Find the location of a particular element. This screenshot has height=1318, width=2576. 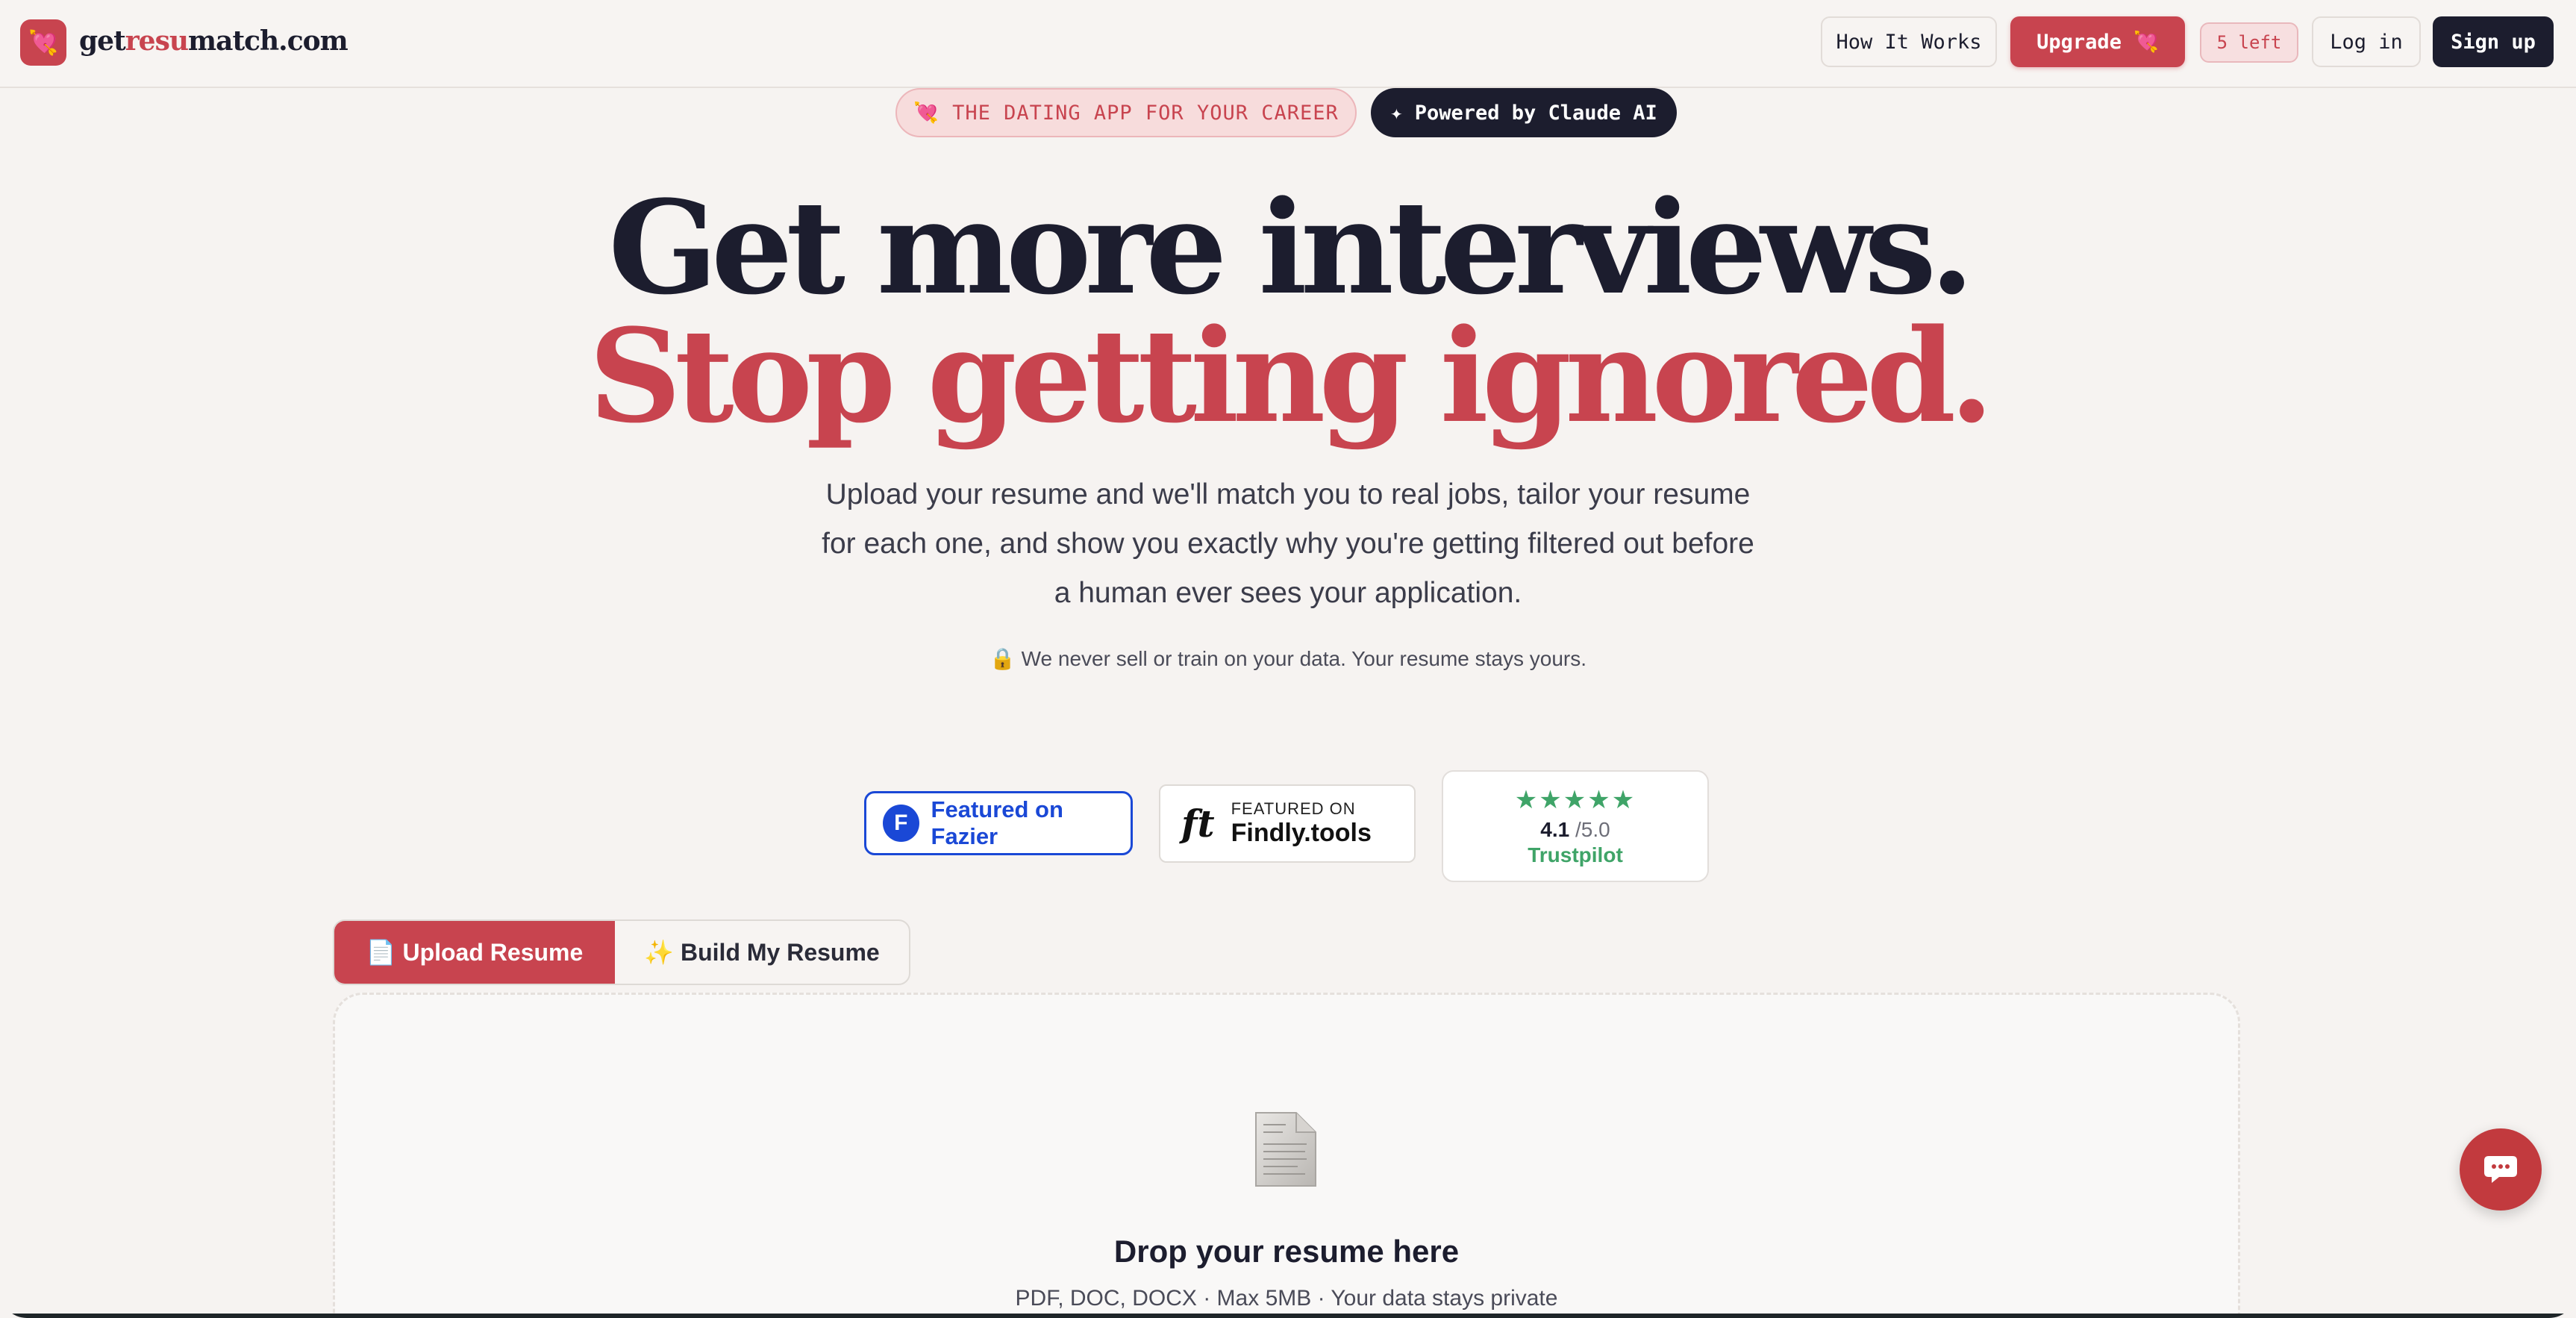

powered-by-pill: ✦ Powered by Claude AI is located at coordinates (1524, 113).